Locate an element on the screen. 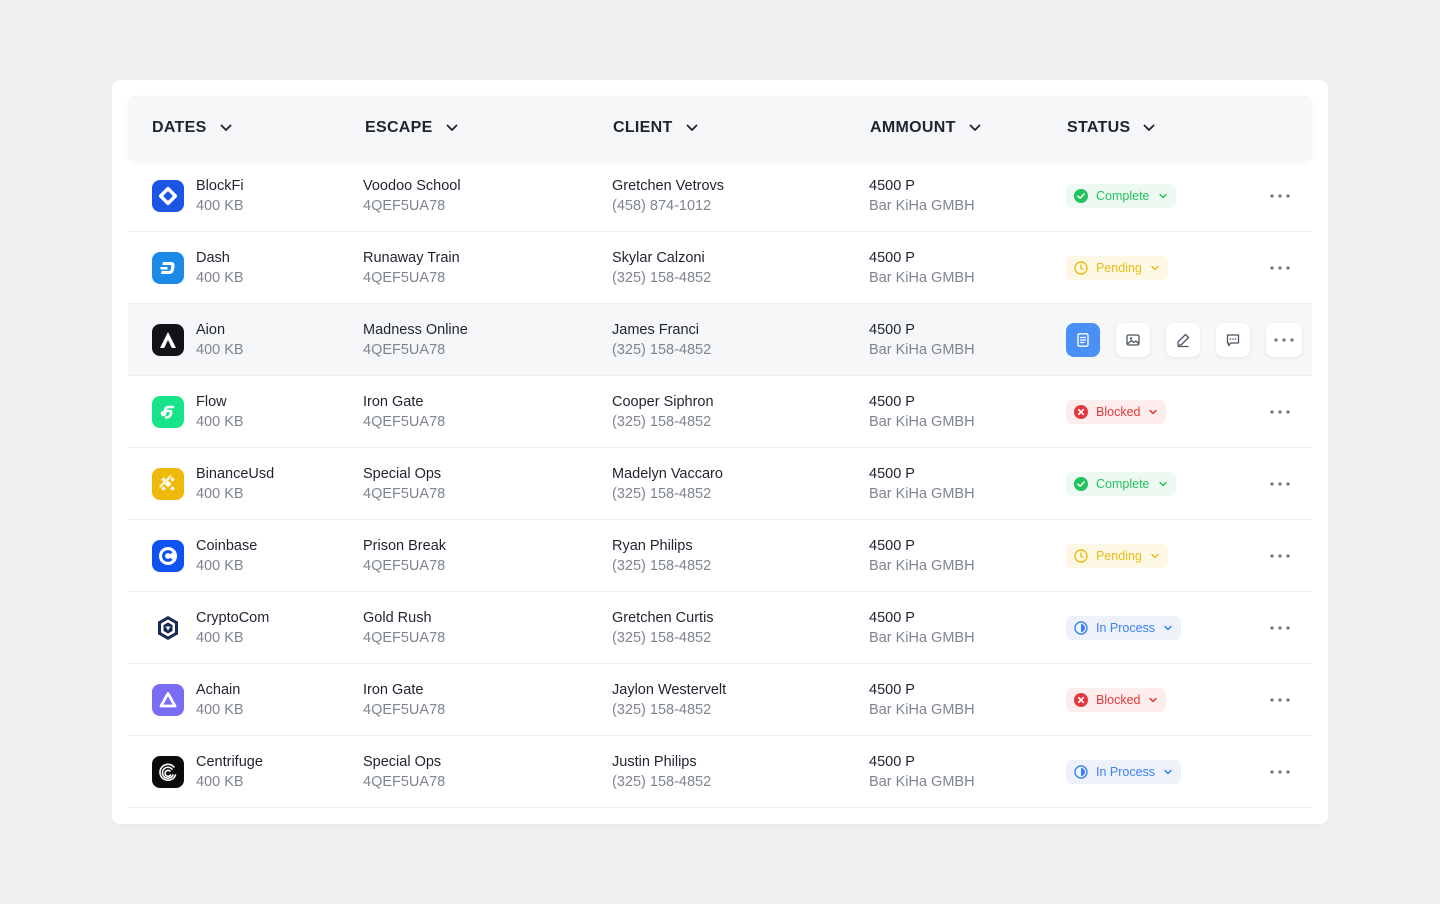 This screenshot has height=904, width=1440. comment-icon is located at coordinates (1233, 340).